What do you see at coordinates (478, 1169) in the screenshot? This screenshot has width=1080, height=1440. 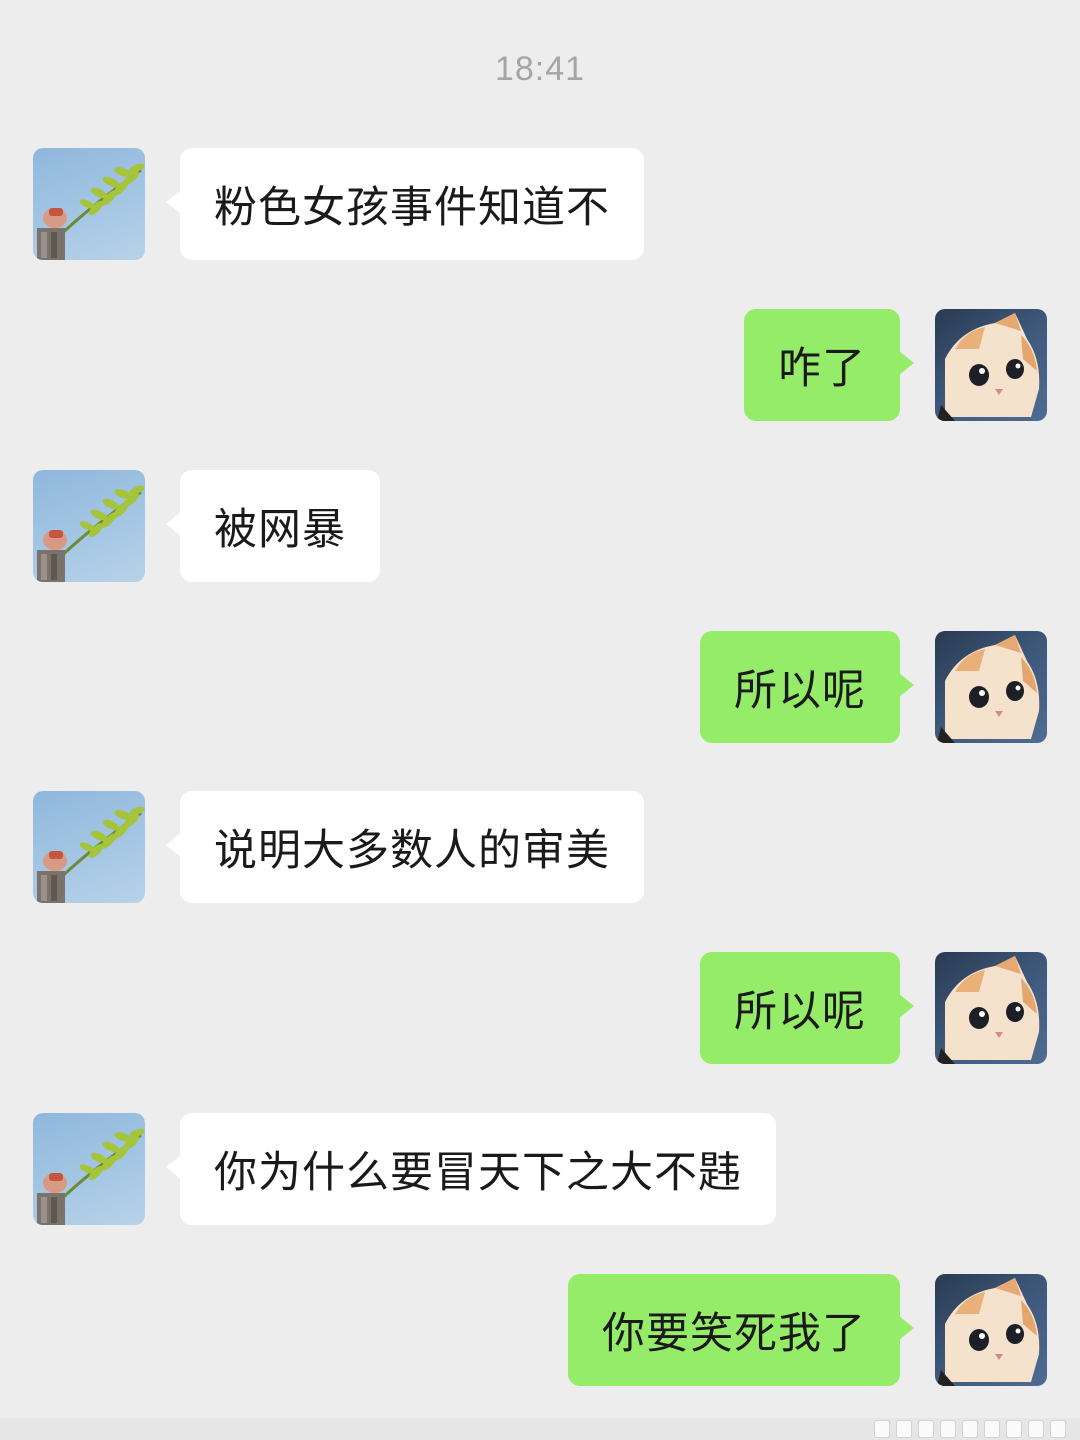 I see `incoming-message-bubble: 你为什么要冒天下之大不韪` at bounding box center [478, 1169].